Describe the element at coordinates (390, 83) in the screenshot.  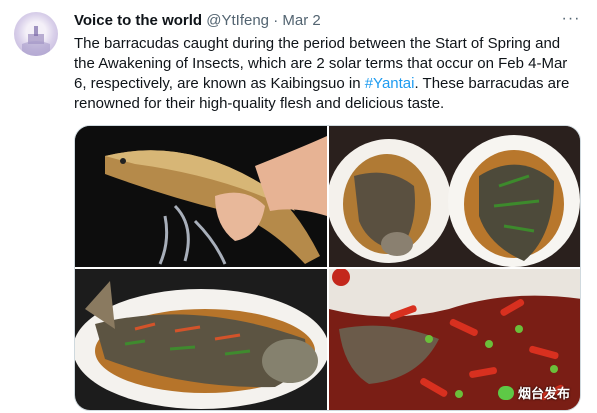
I see `hashtag-link: #Yantai` at that location.